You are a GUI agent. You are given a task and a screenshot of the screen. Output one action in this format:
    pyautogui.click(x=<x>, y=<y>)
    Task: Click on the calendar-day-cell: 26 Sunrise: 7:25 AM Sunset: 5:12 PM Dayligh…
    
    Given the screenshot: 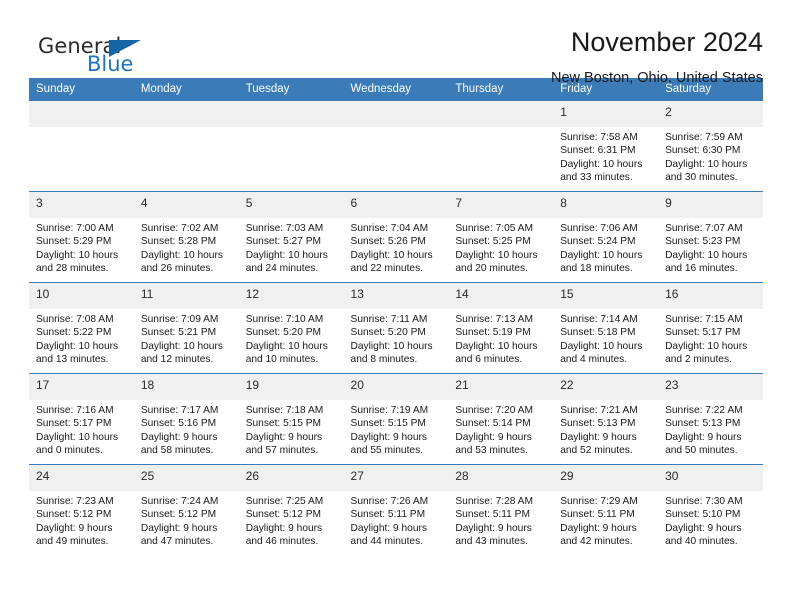 What is the action you would take?
    pyautogui.click(x=291, y=509)
    